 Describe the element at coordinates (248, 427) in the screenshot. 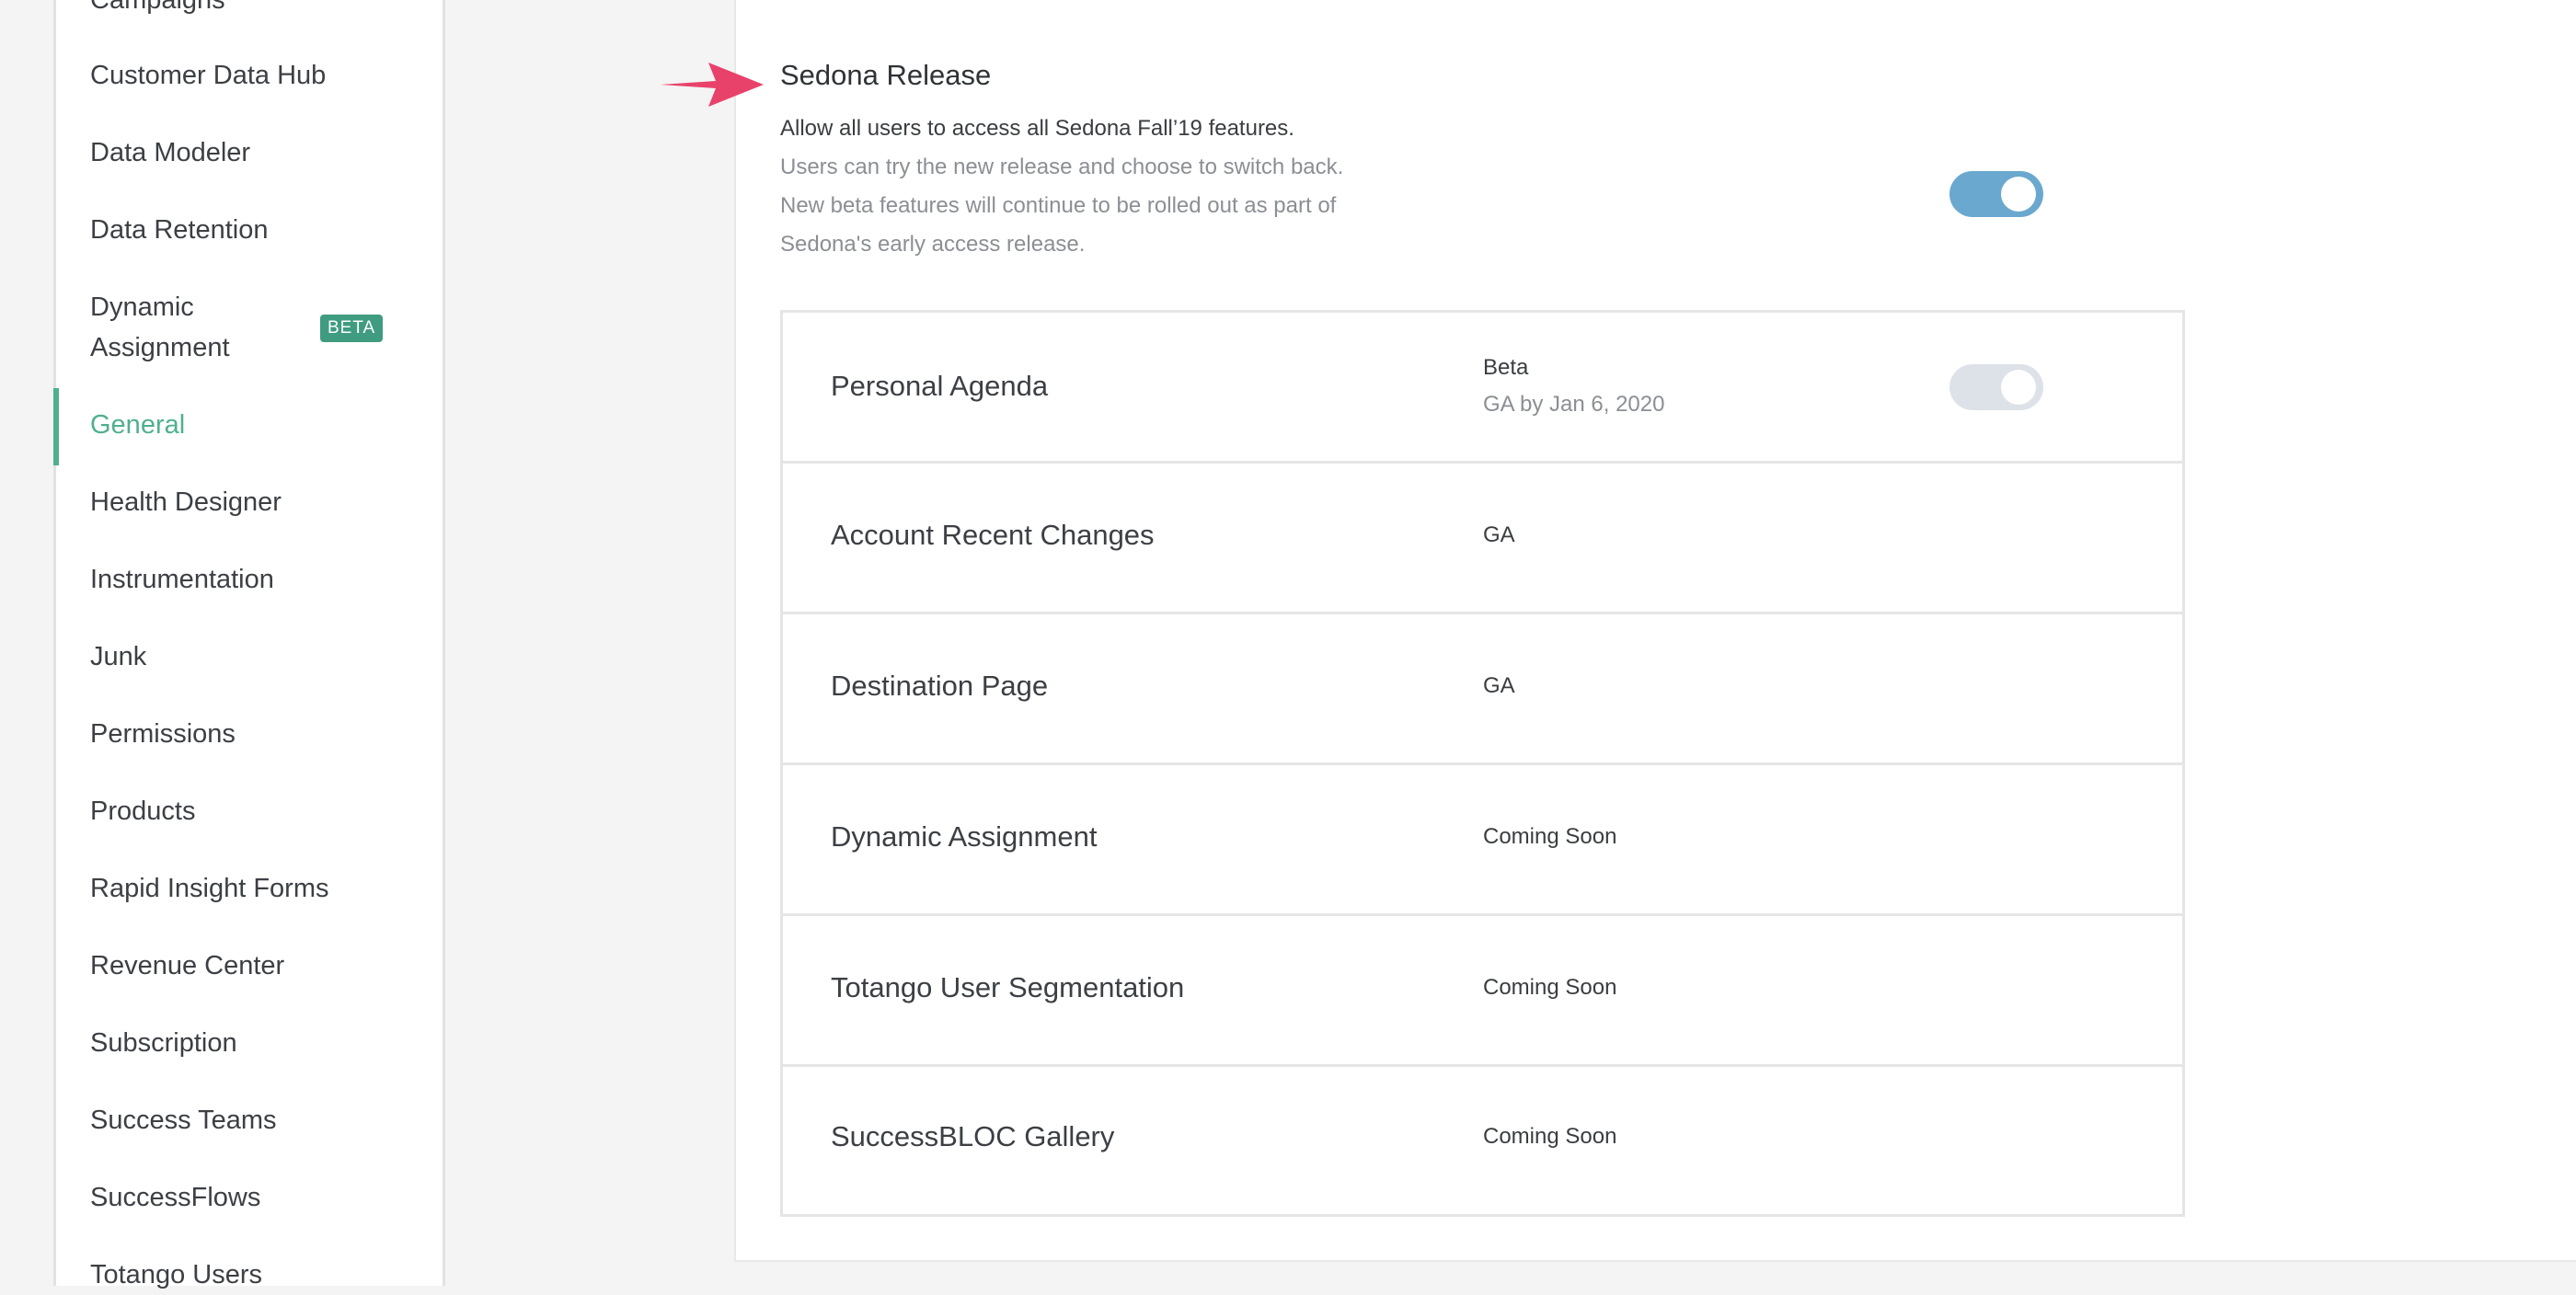

I see `sidebar-item-general: General` at that location.